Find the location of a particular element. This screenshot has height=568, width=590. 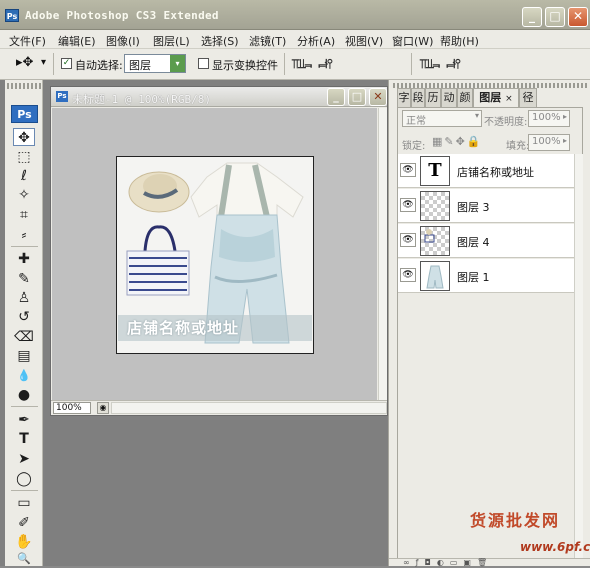

layer-row-4: 👁 图层 4 is located at coordinates (486, 241).